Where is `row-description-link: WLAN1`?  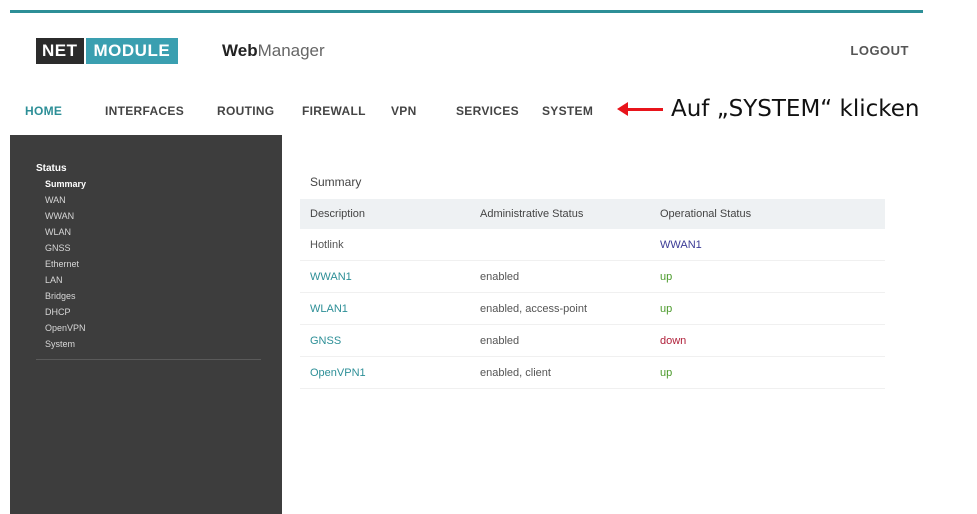 row-description-link: WLAN1 is located at coordinates (385, 308).